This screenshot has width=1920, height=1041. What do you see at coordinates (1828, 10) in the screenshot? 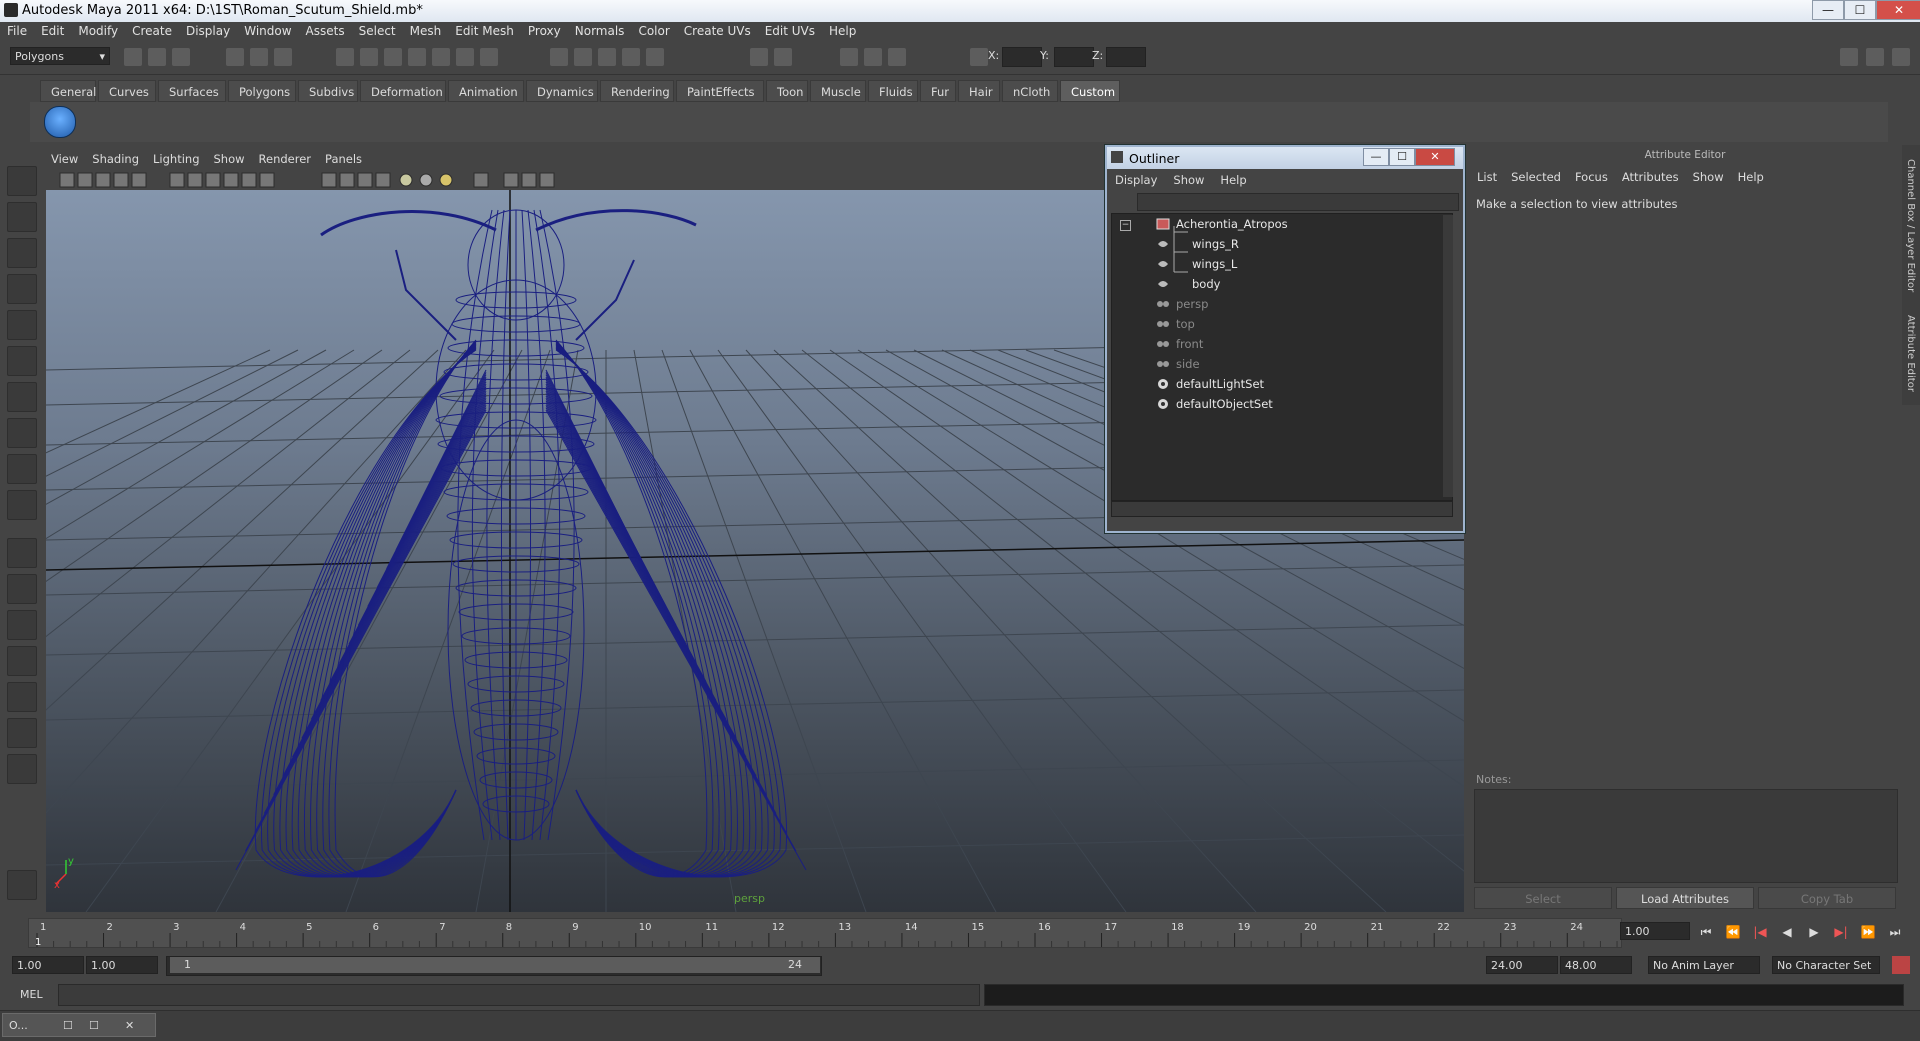
I see `minimize-button: —` at bounding box center [1828, 10].